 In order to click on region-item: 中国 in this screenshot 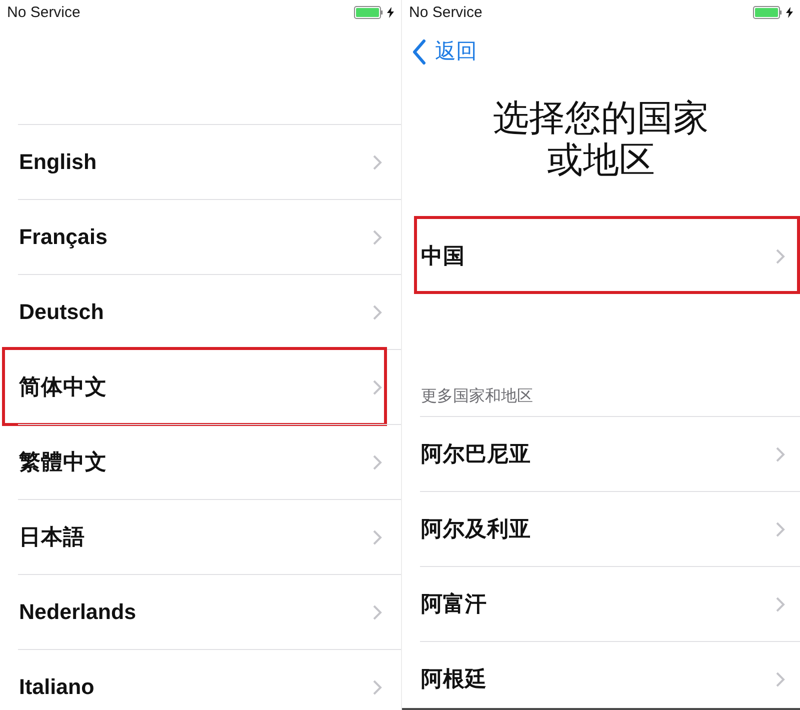, I will do `click(610, 255)`.